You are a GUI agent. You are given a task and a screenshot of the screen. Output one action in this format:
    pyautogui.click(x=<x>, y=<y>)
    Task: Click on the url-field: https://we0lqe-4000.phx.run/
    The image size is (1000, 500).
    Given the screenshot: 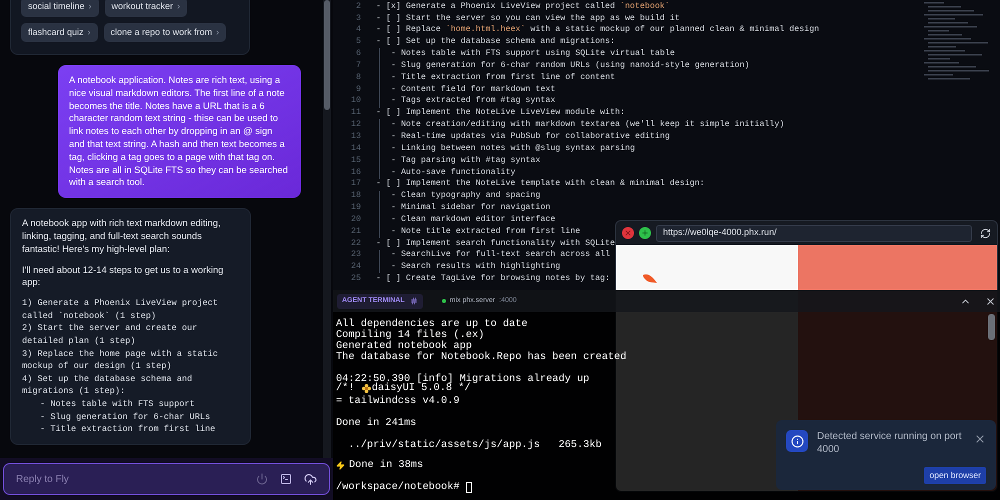 What is the action you would take?
    pyautogui.click(x=814, y=233)
    